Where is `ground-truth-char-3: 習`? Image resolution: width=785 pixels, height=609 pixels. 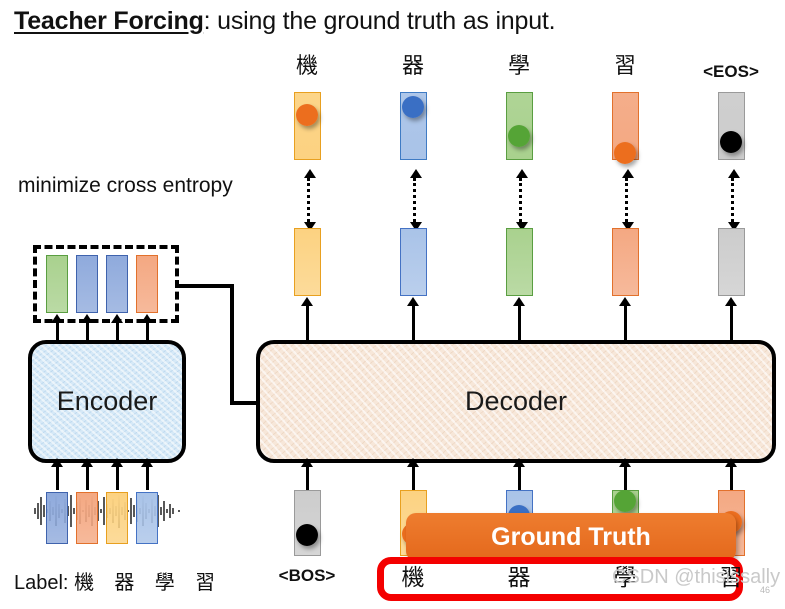
ground-truth-char-3: 習 is located at coordinates (731, 578).